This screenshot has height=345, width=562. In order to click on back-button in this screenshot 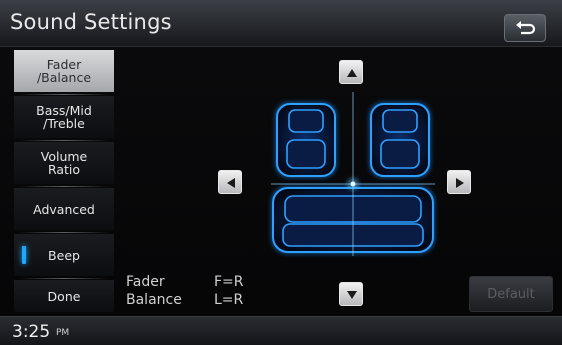, I will do `click(525, 28)`.